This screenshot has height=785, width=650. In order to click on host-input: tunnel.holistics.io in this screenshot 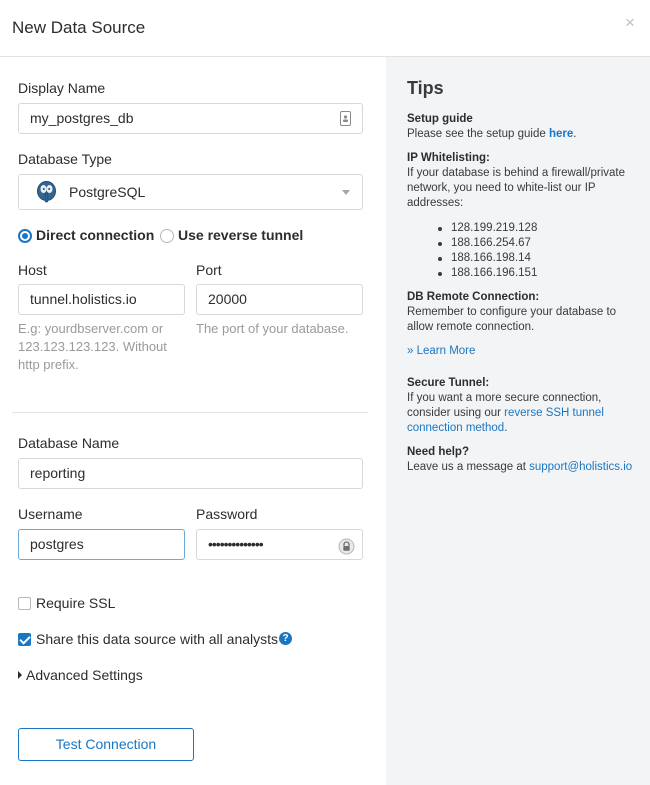, I will do `click(101, 299)`.